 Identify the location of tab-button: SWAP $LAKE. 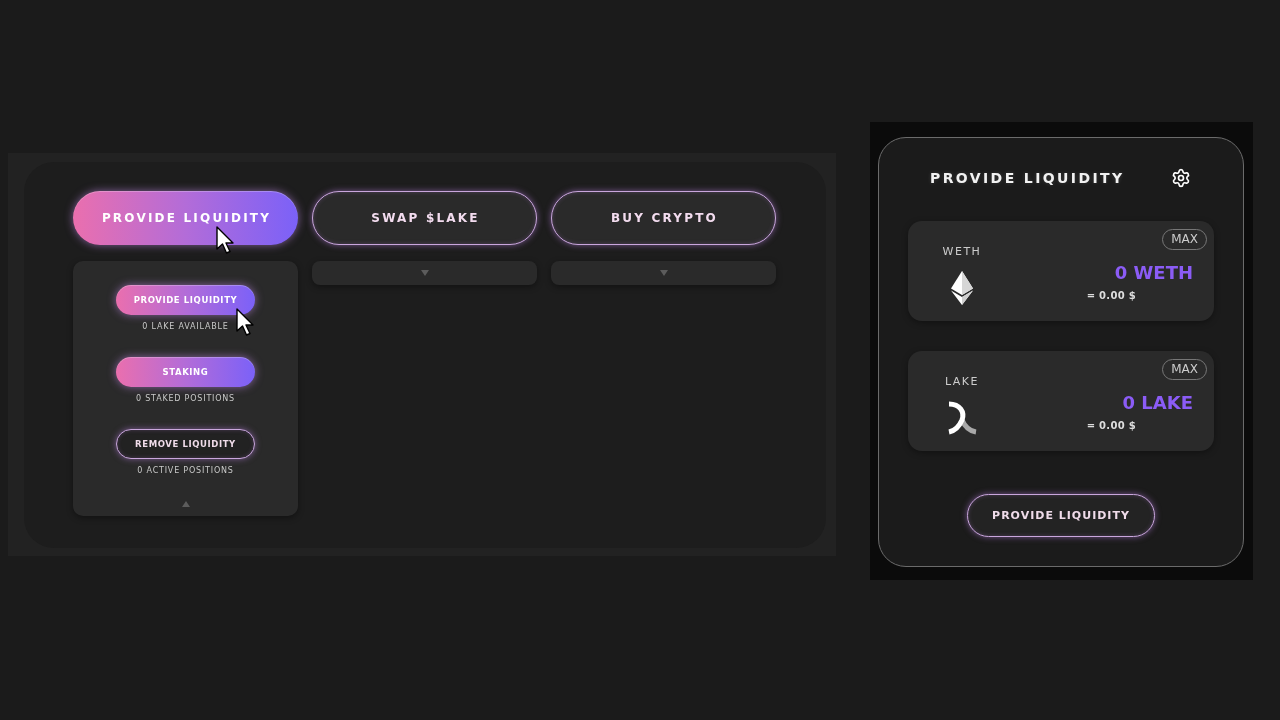
(424, 218).